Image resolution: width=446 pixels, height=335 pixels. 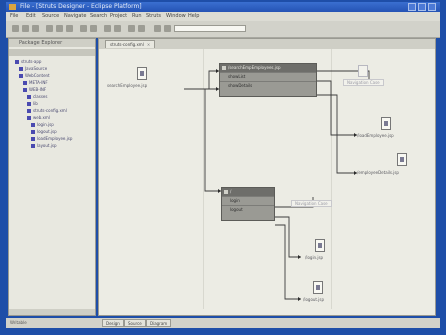 What do you see at coordinates (52, 52) in the screenshot?
I see `panel-toolbar` at bounding box center [52, 52].